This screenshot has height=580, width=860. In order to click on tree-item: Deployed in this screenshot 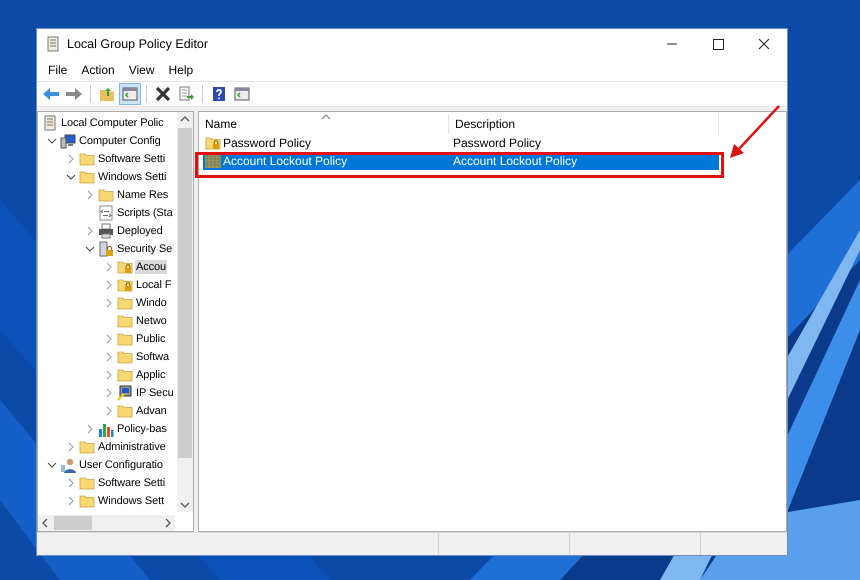, I will do `click(140, 231)`.